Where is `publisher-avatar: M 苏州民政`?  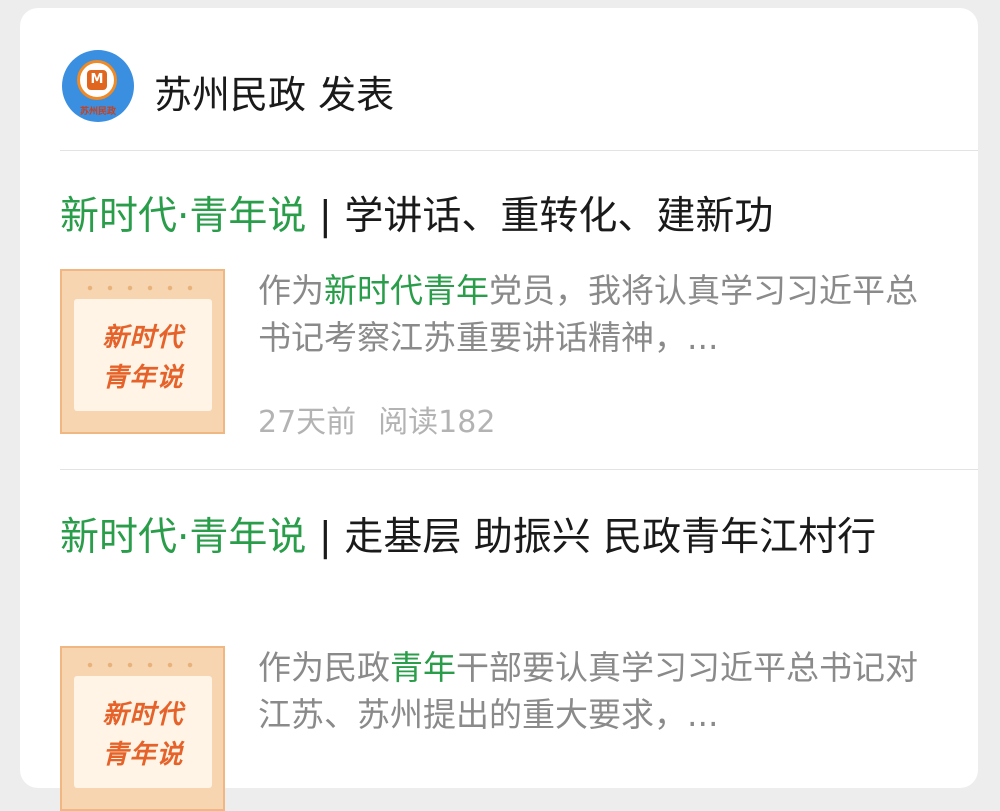 publisher-avatar: M 苏州民政 is located at coordinates (98, 86).